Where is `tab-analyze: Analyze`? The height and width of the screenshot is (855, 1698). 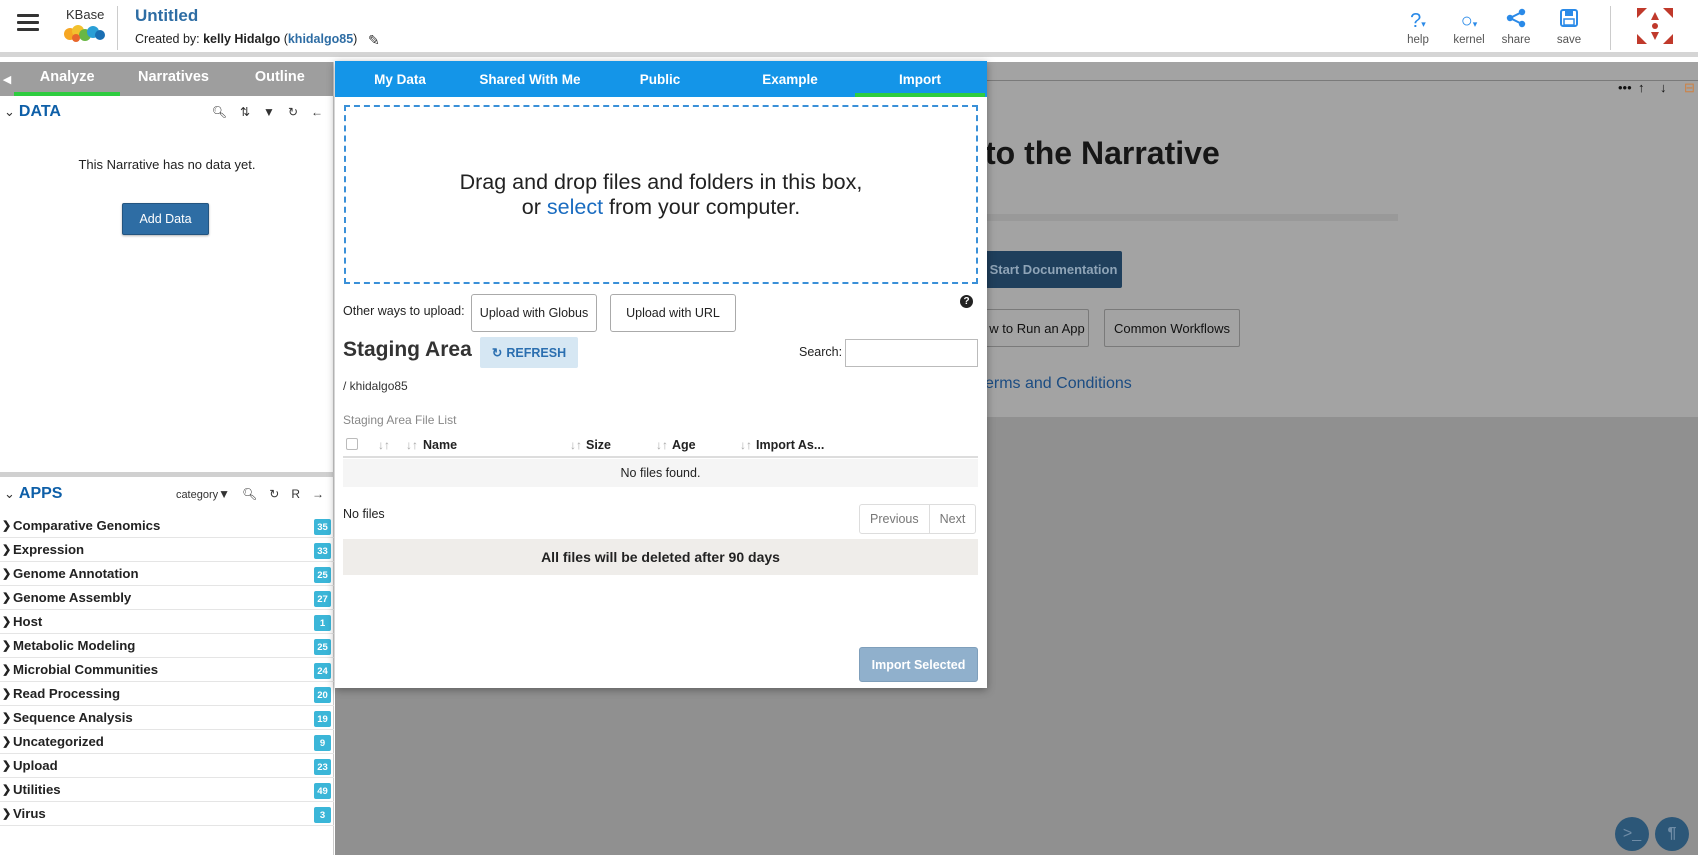 tab-analyze: Analyze is located at coordinates (67, 79).